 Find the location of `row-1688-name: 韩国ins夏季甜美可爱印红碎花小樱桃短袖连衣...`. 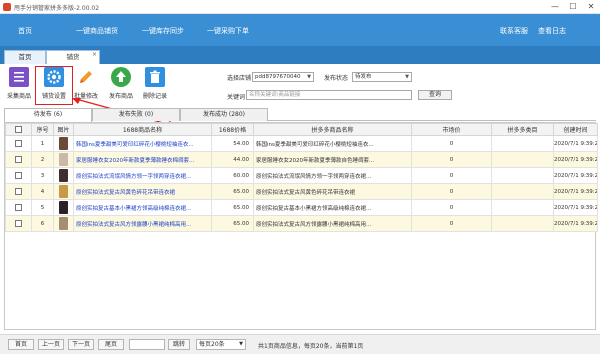

row-1688-name: 韩国ins夏季甜美可爱印红碎花小樱桃短袖连衣... is located at coordinates (142, 143).